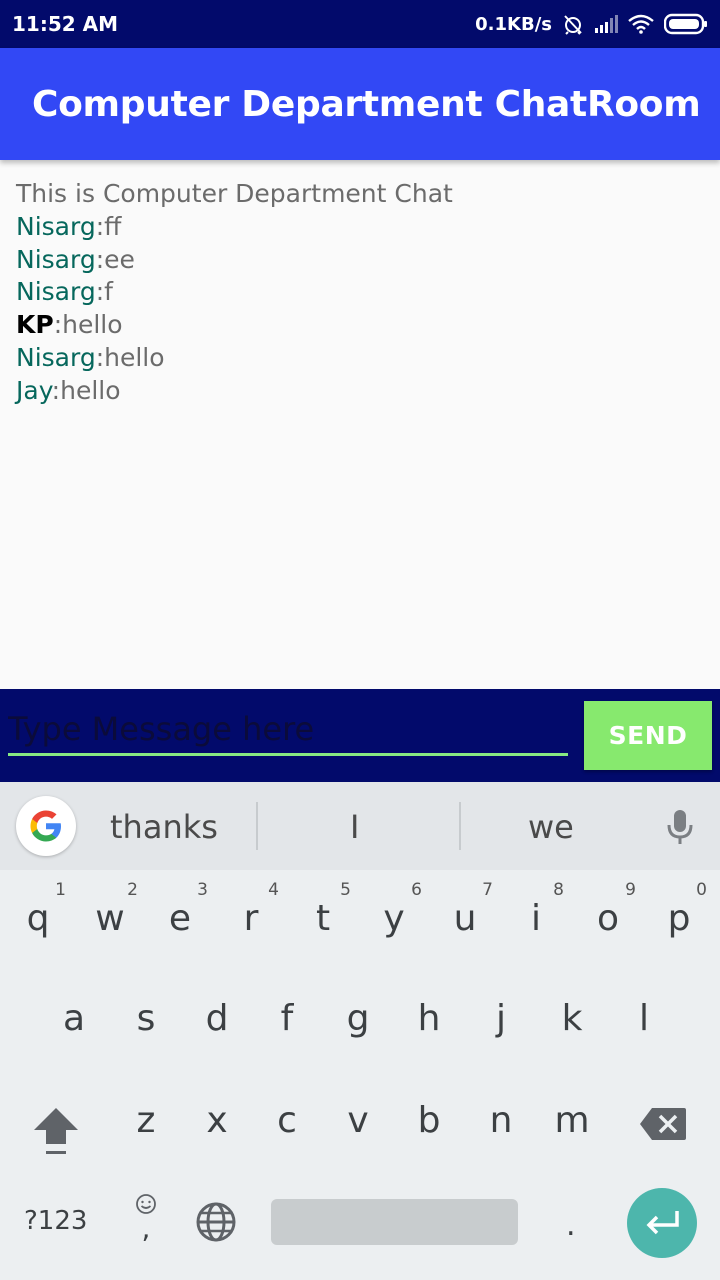  What do you see at coordinates (686, 24) in the screenshot?
I see `battery-icon` at bounding box center [686, 24].